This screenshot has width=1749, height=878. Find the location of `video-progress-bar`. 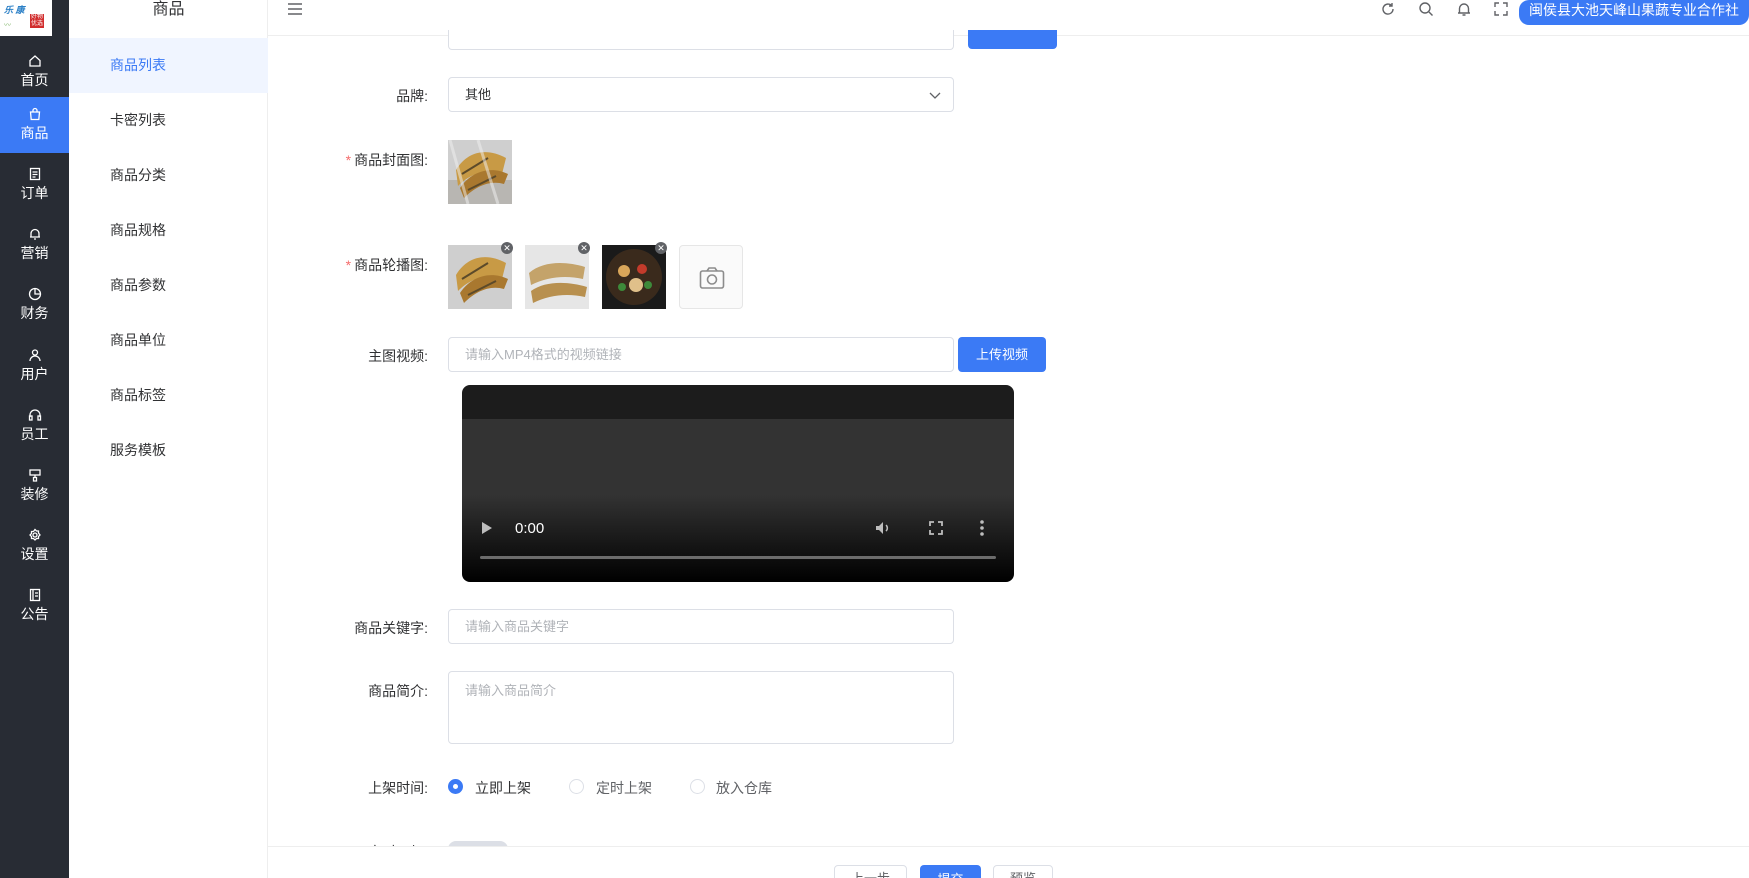

video-progress-bar is located at coordinates (738, 557).